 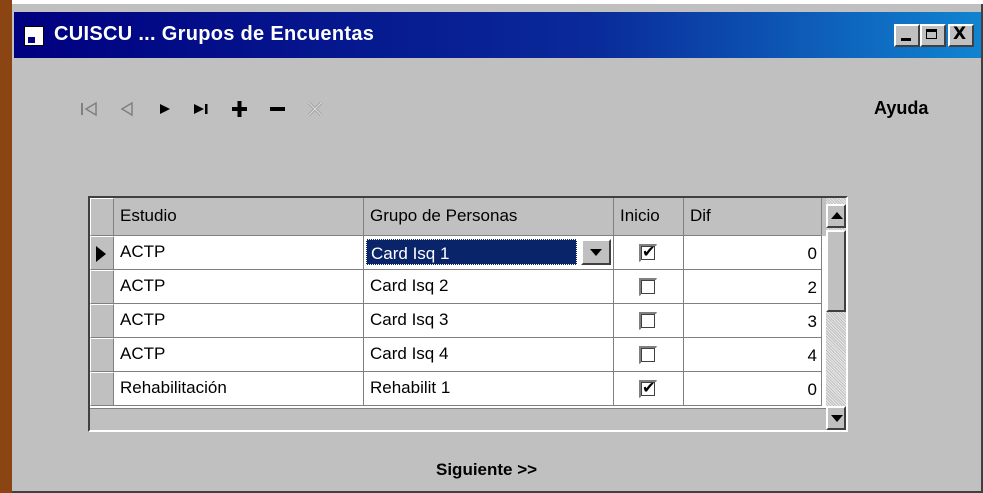 What do you see at coordinates (933, 35) in the screenshot?
I see `maximize-button` at bounding box center [933, 35].